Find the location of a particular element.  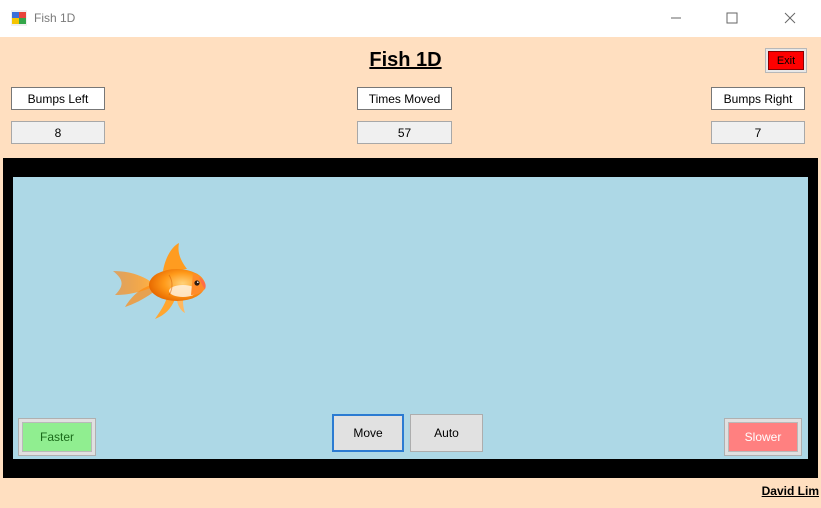

maximize-button is located at coordinates (732, 18).